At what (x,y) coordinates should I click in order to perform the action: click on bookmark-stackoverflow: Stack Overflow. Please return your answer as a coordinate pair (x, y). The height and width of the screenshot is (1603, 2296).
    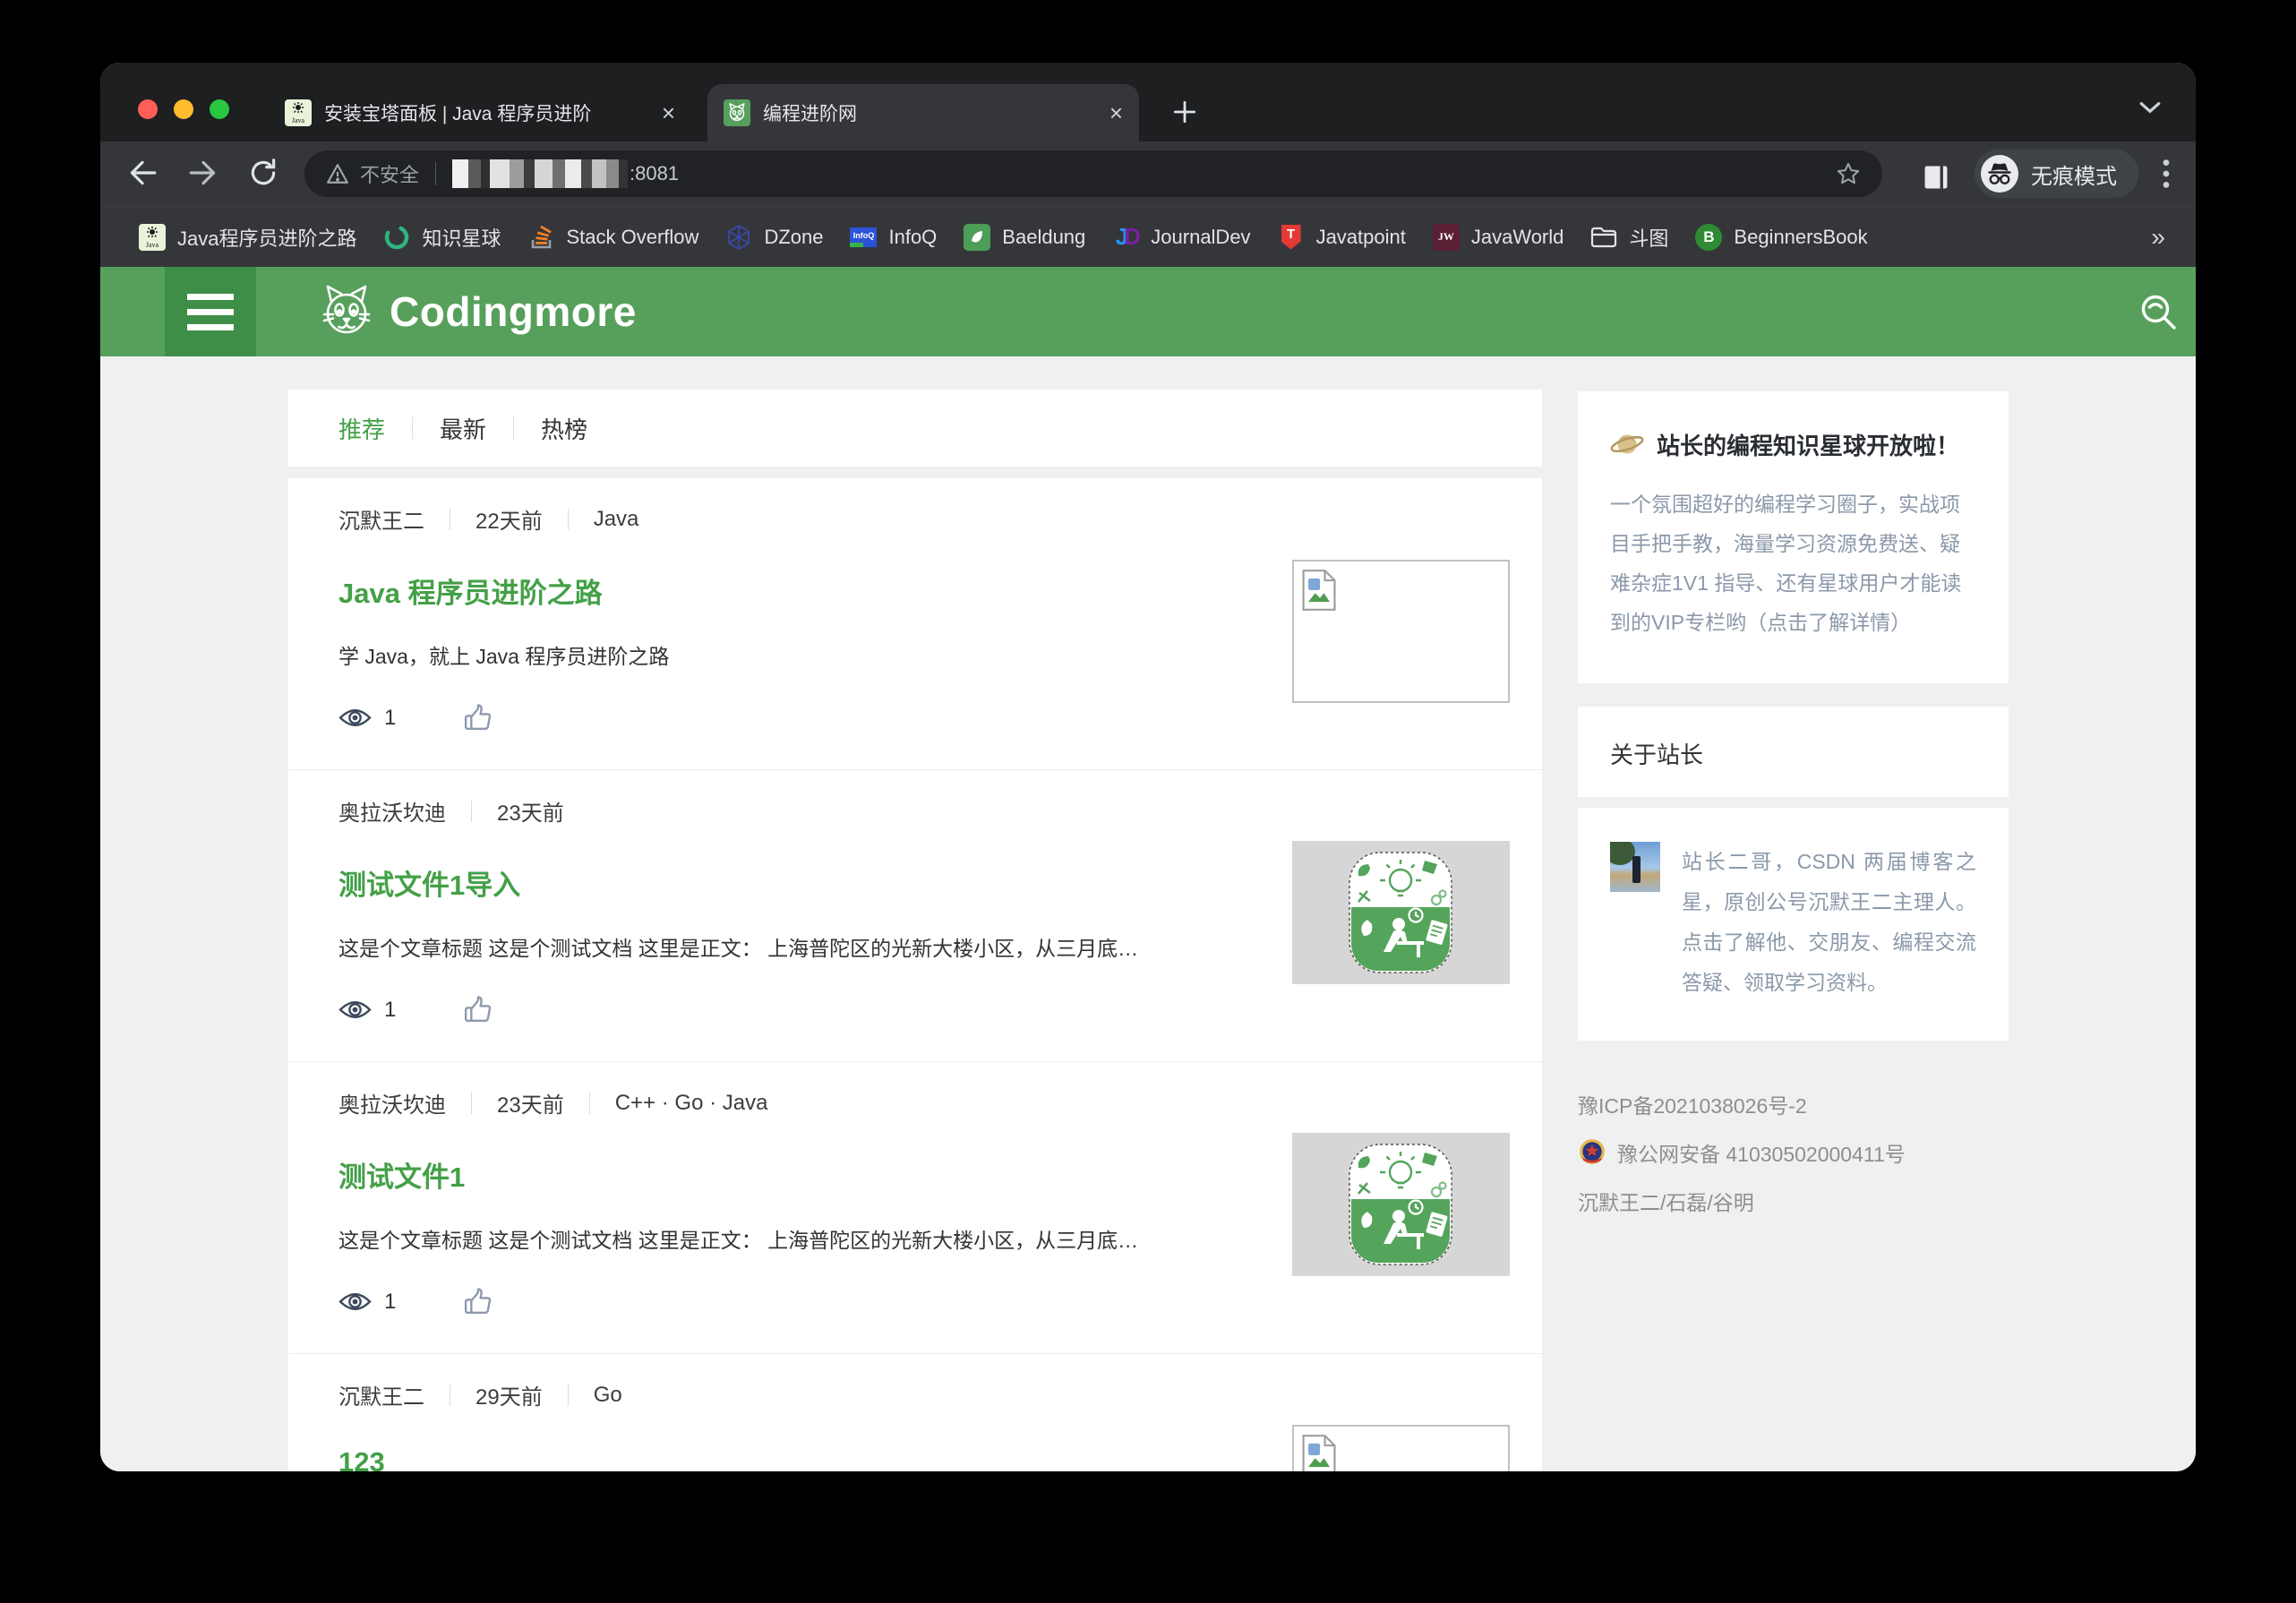
    Looking at the image, I should click on (614, 237).